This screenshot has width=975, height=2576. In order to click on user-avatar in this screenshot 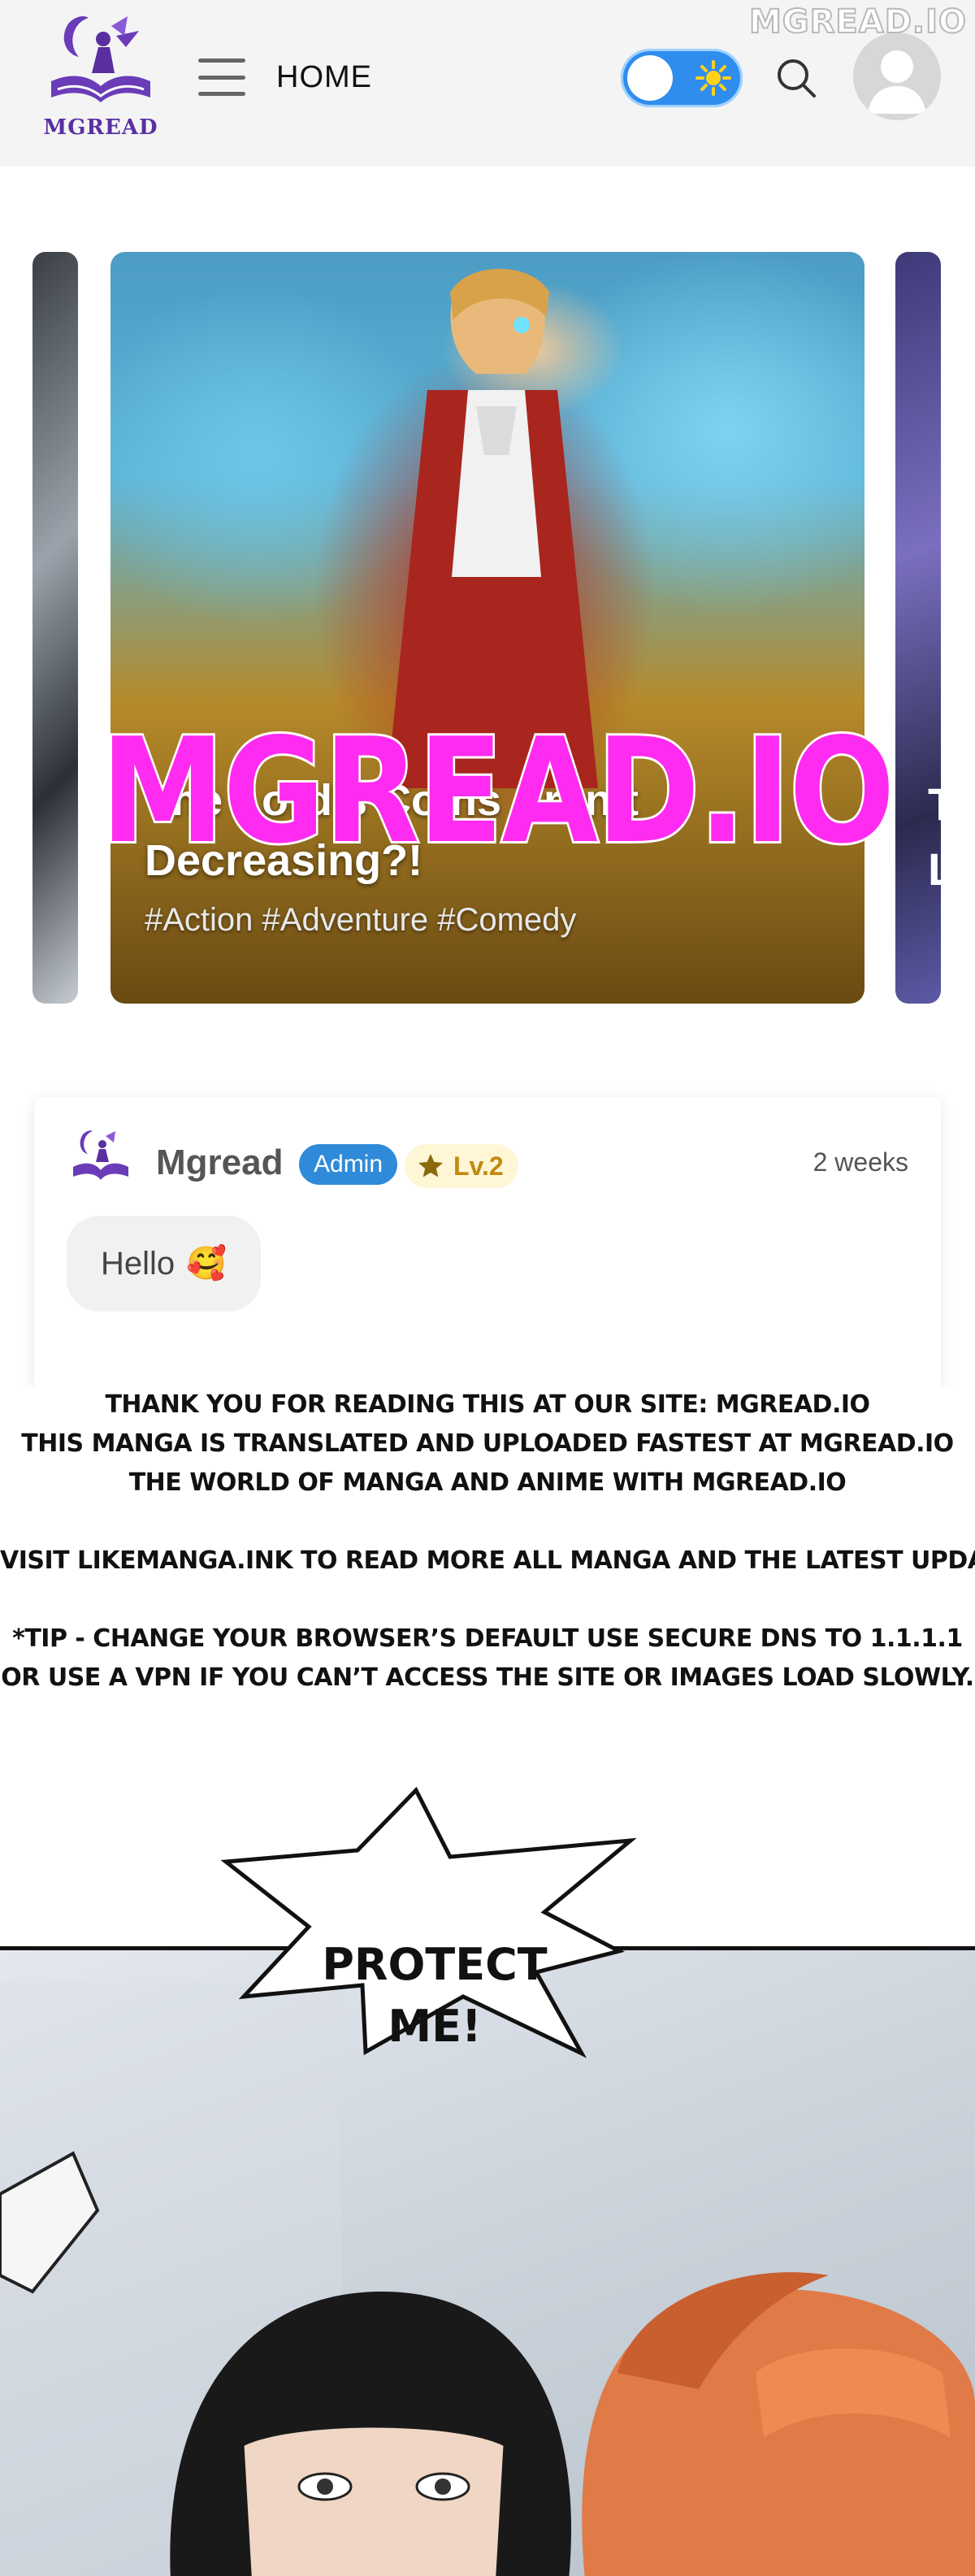, I will do `click(897, 76)`.